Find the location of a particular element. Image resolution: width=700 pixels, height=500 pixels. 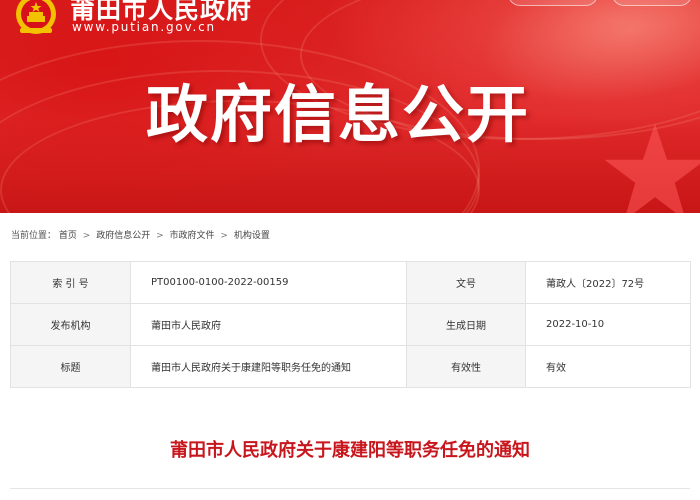

breadcrumb-item-home: 首页 is located at coordinates (68, 236).